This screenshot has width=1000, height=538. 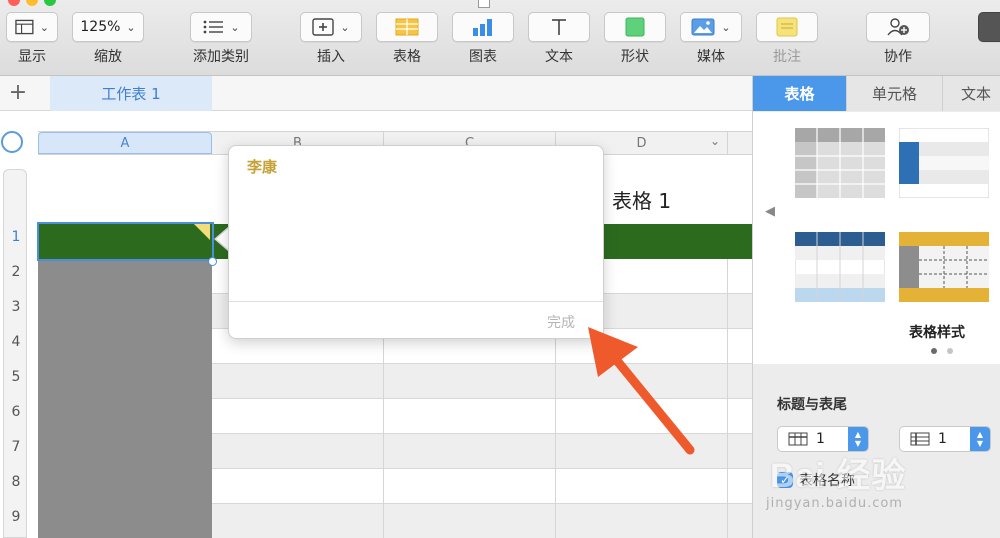 I want to click on insert-plus-icon, so click(x=323, y=27).